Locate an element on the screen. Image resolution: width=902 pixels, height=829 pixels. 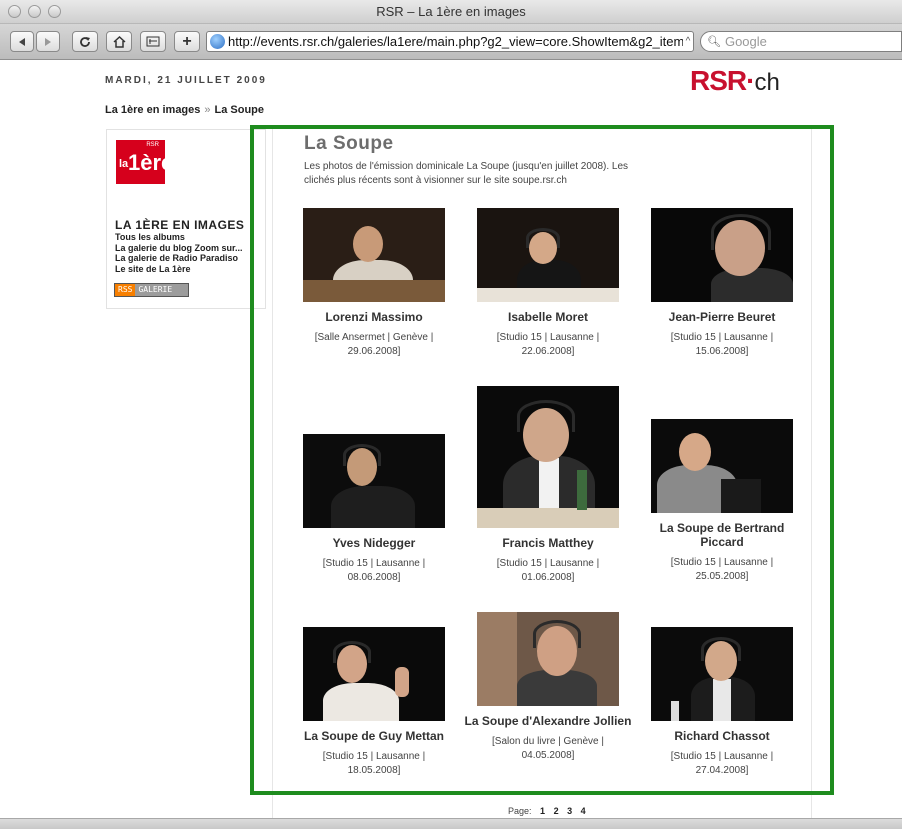
side-logo-rsr: RSR is located at coordinates (152, 145).